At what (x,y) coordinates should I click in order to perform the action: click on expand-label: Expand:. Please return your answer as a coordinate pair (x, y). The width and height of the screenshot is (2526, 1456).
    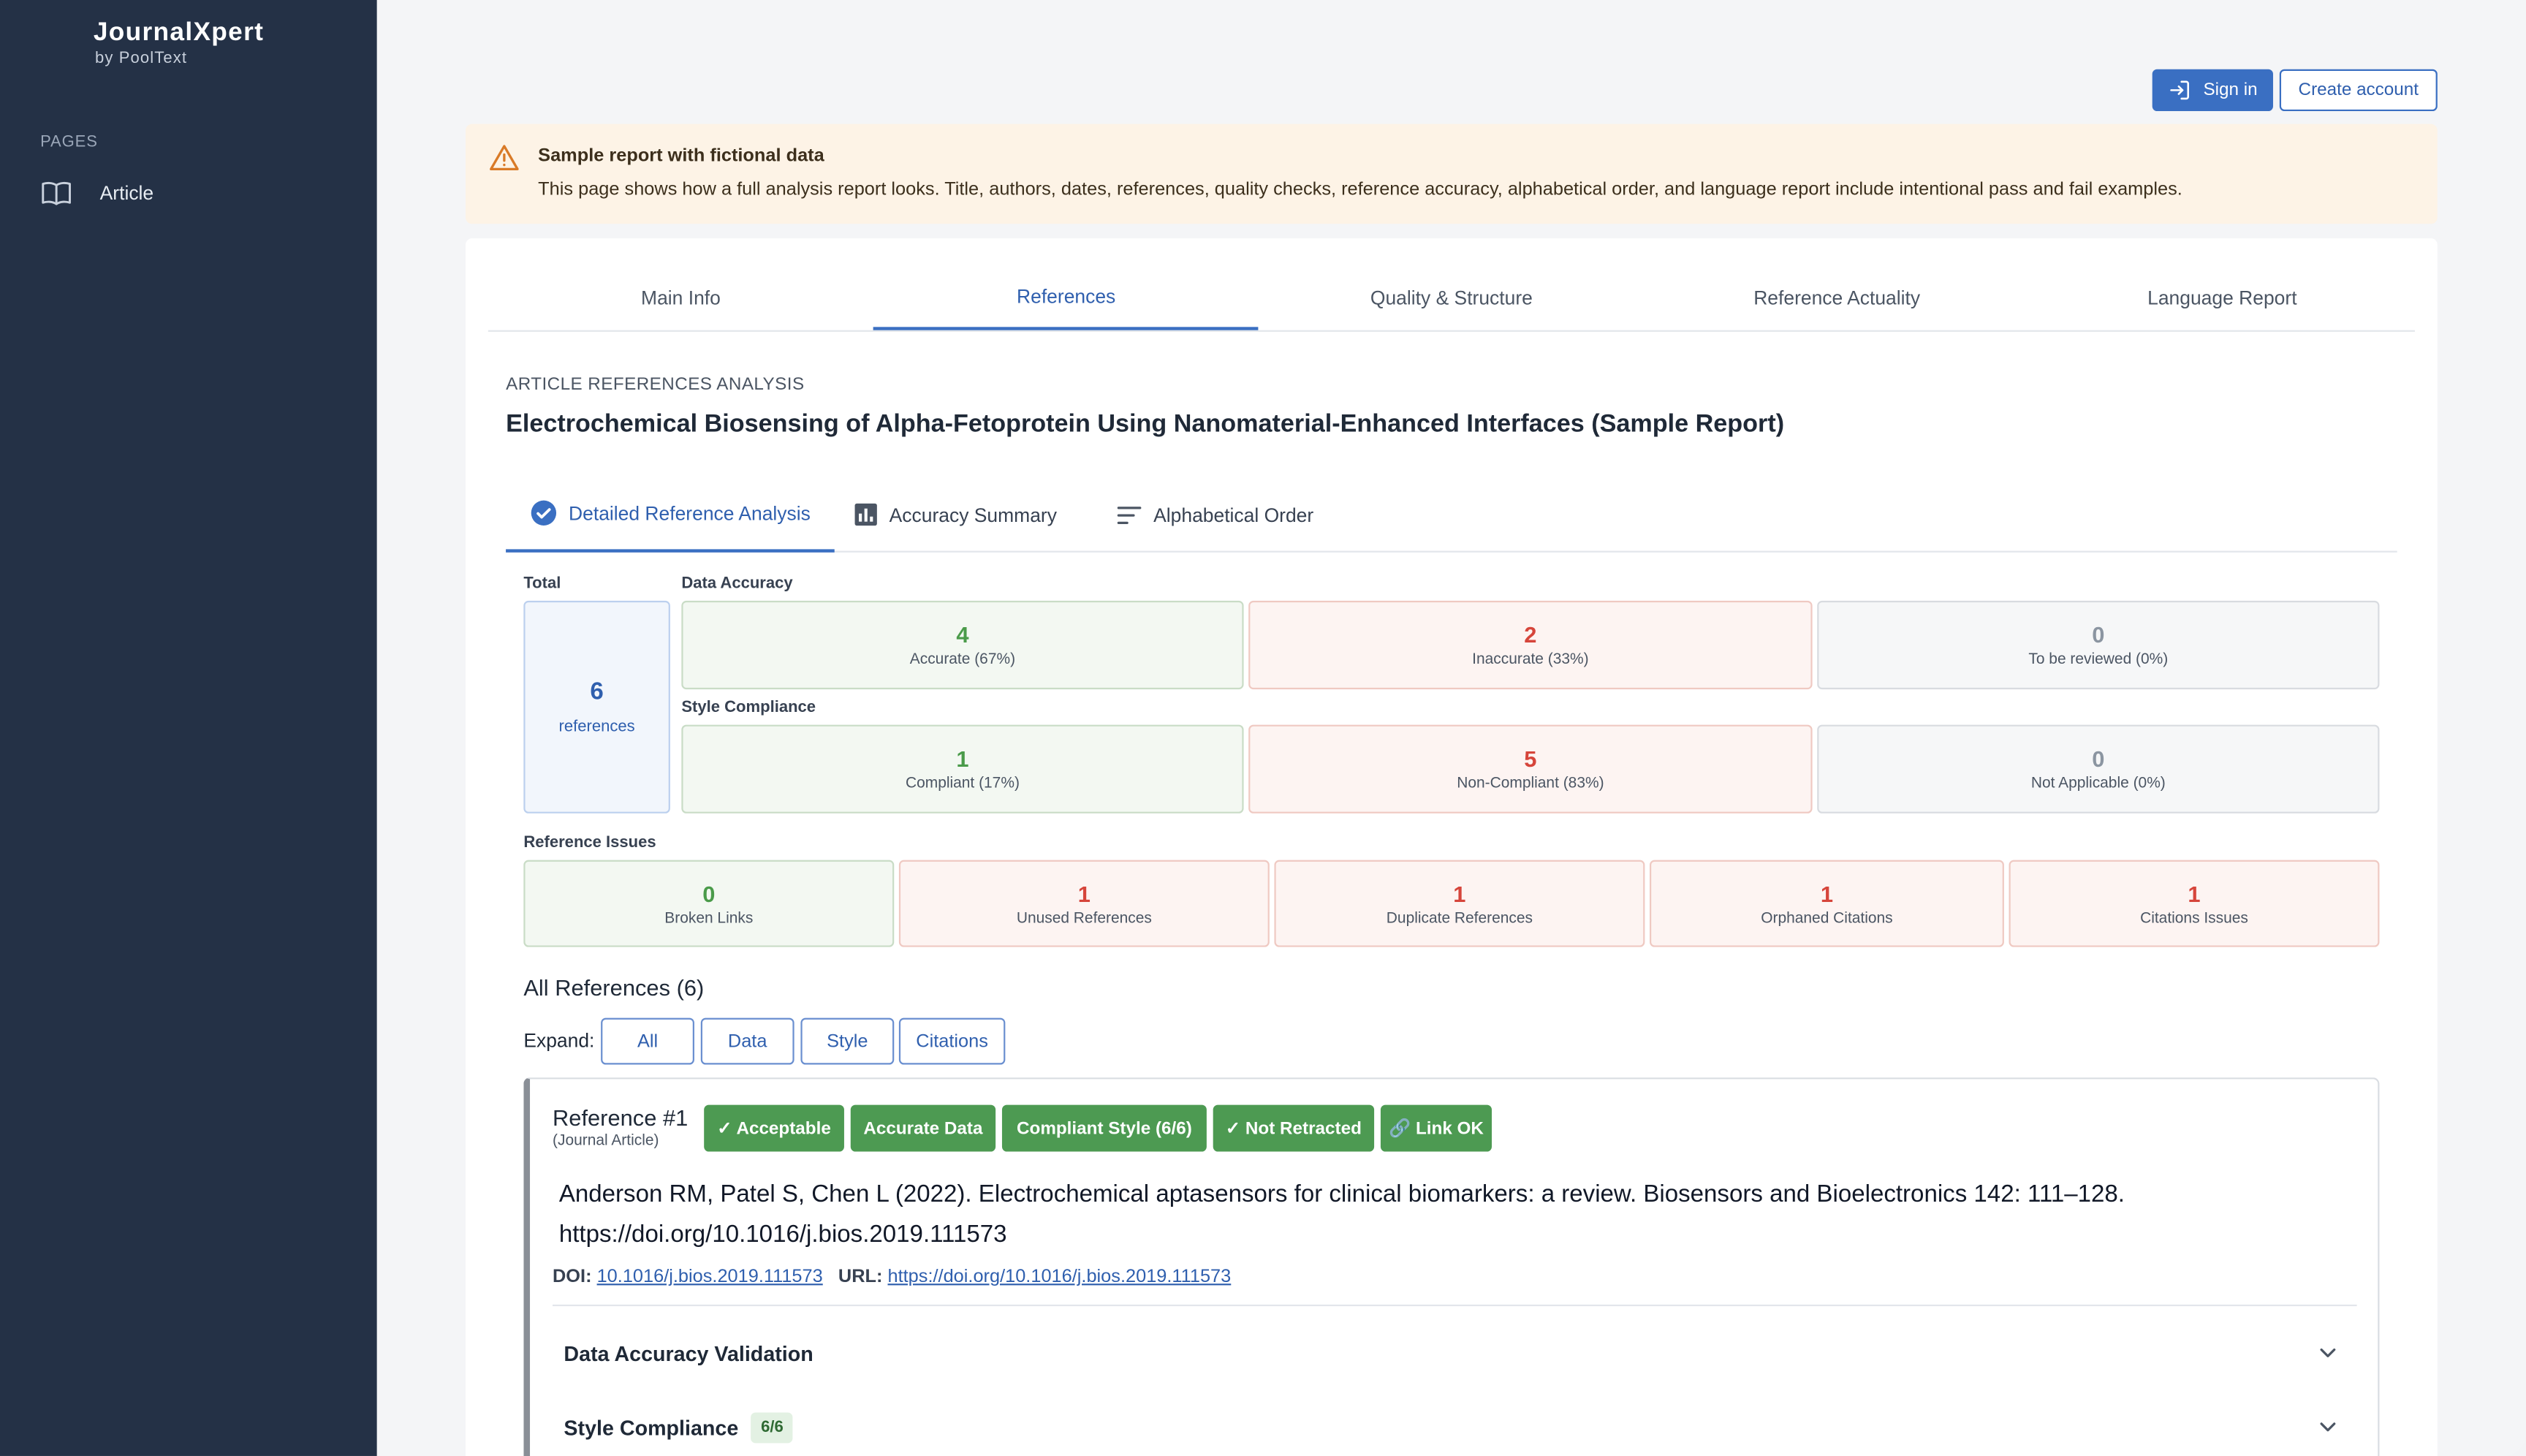
    Looking at the image, I should click on (559, 1040).